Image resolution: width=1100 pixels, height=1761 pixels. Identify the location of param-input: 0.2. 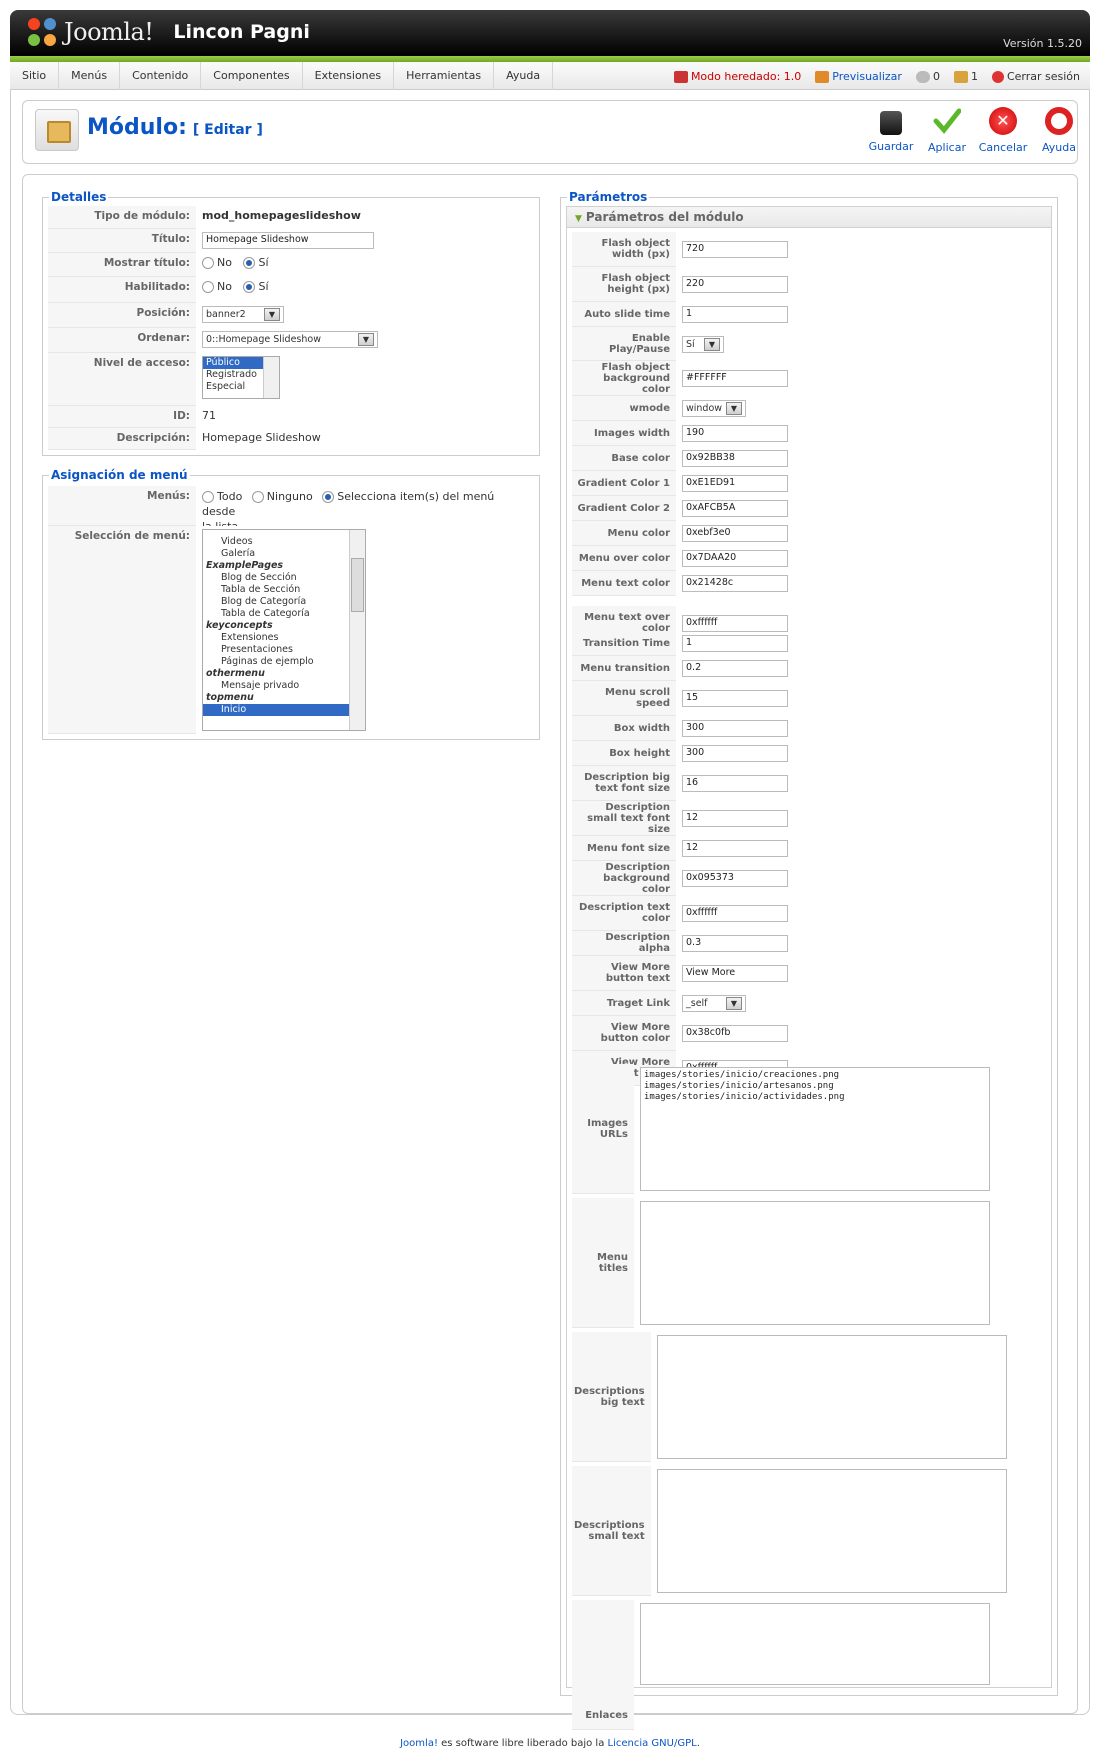
(735, 668).